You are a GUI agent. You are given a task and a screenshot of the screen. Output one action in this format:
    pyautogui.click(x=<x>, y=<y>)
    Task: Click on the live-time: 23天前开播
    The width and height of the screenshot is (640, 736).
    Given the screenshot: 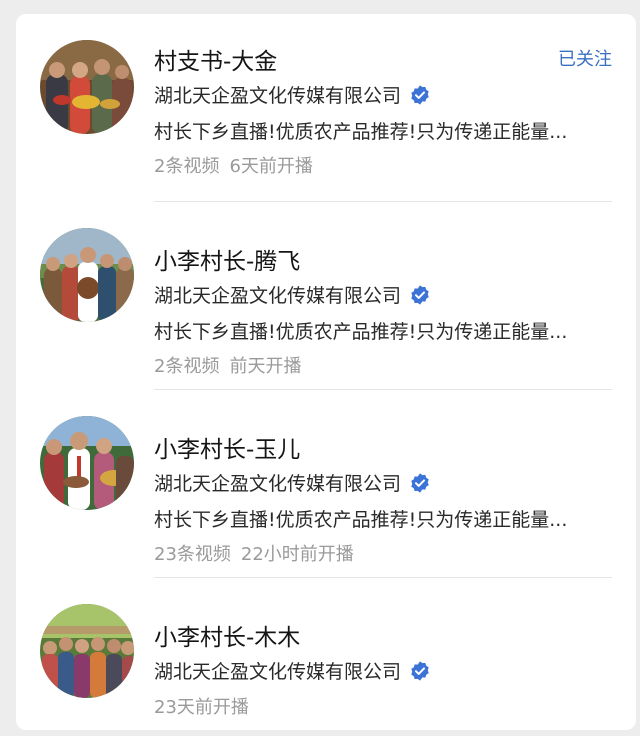 What is the action you would take?
    pyautogui.click(x=201, y=707)
    